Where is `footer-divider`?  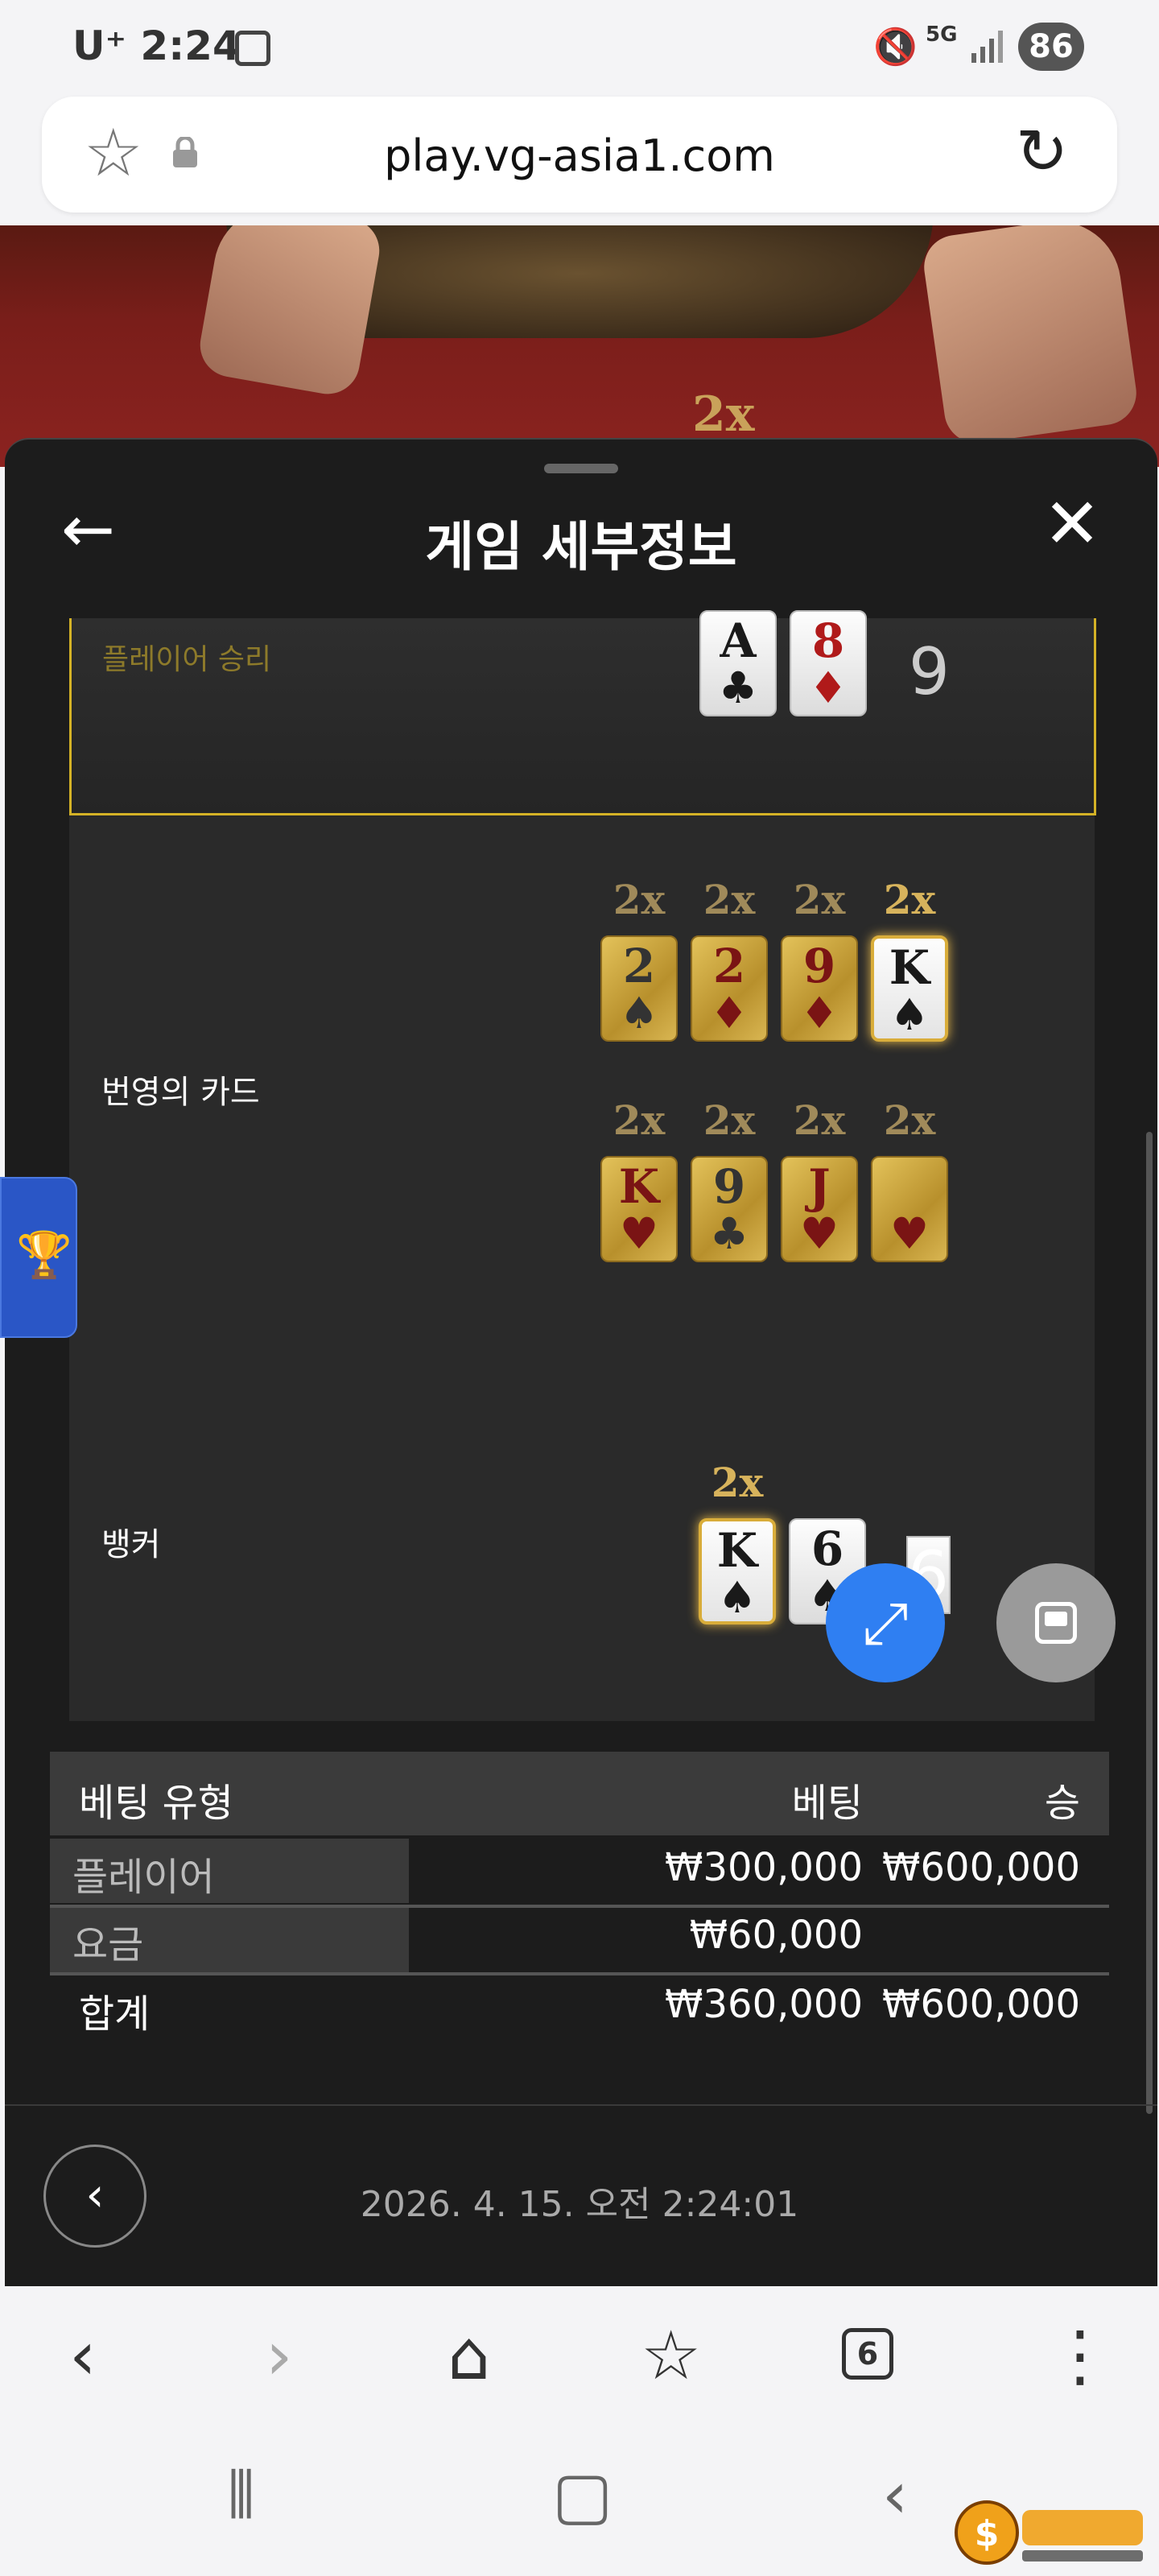
footer-divider is located at coordinates (581, 2105).